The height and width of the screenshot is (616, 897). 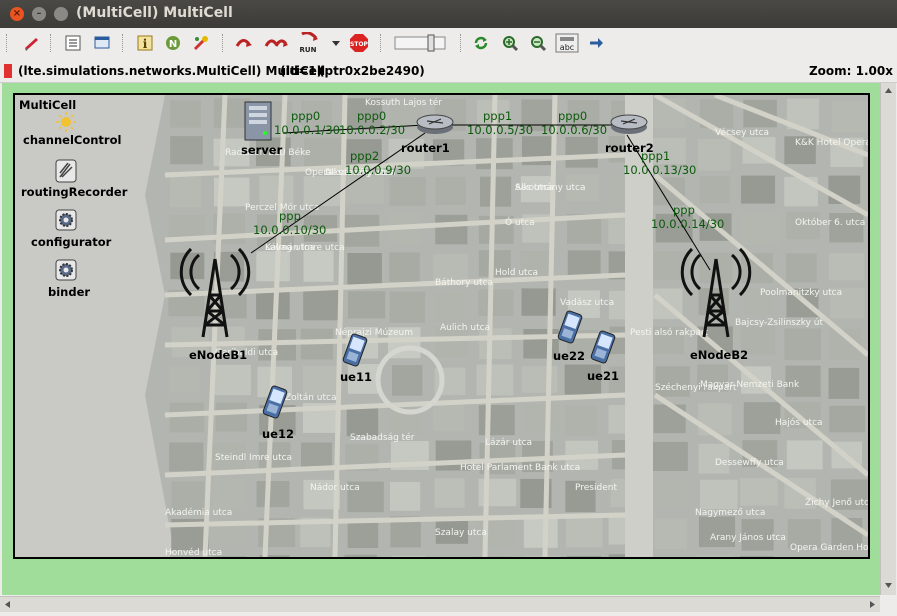 I want to click on routing-recorder-label: routingRecorder, so click(x=74, y=192).